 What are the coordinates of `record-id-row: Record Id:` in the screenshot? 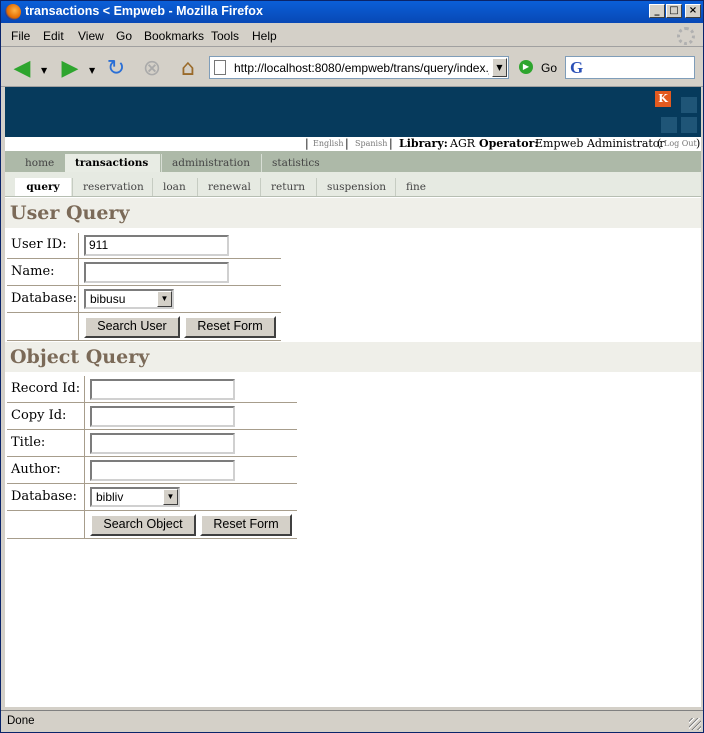 It's located at (152, 389).